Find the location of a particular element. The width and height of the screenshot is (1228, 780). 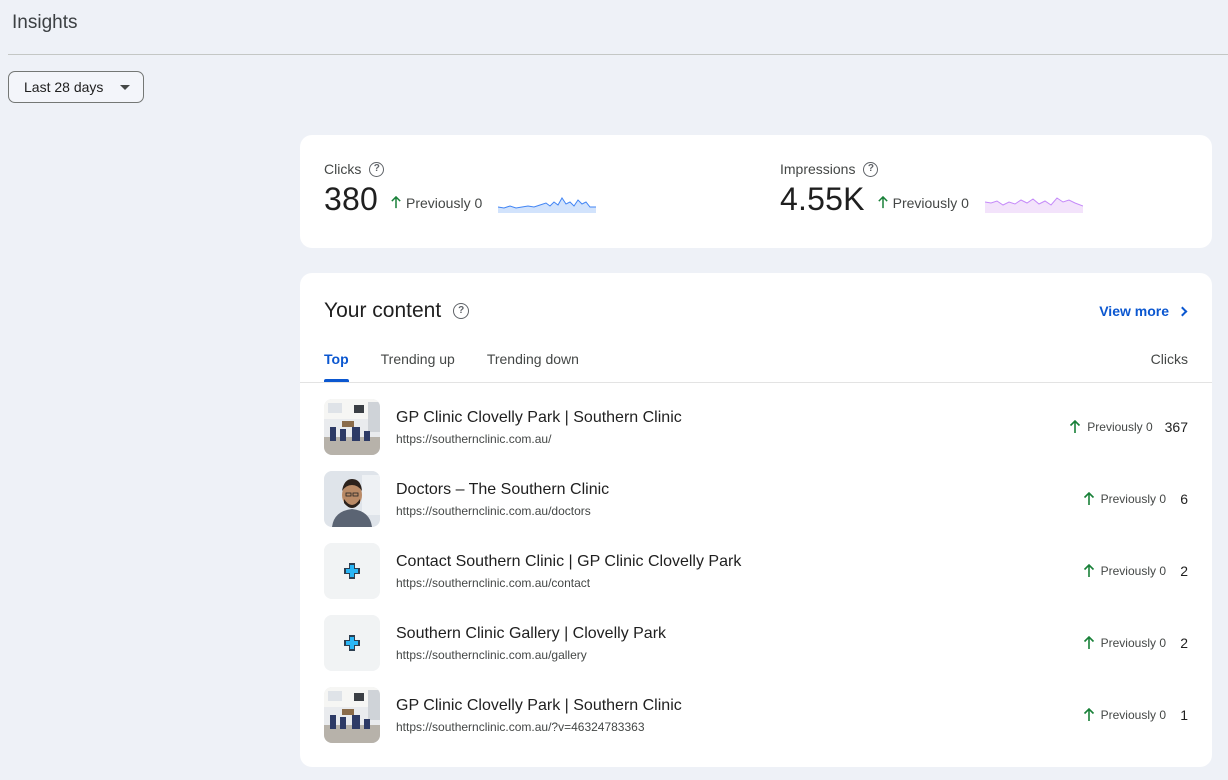

row-url: https://southernclinic.com.au/gallery is located at coordinates (491, 654).